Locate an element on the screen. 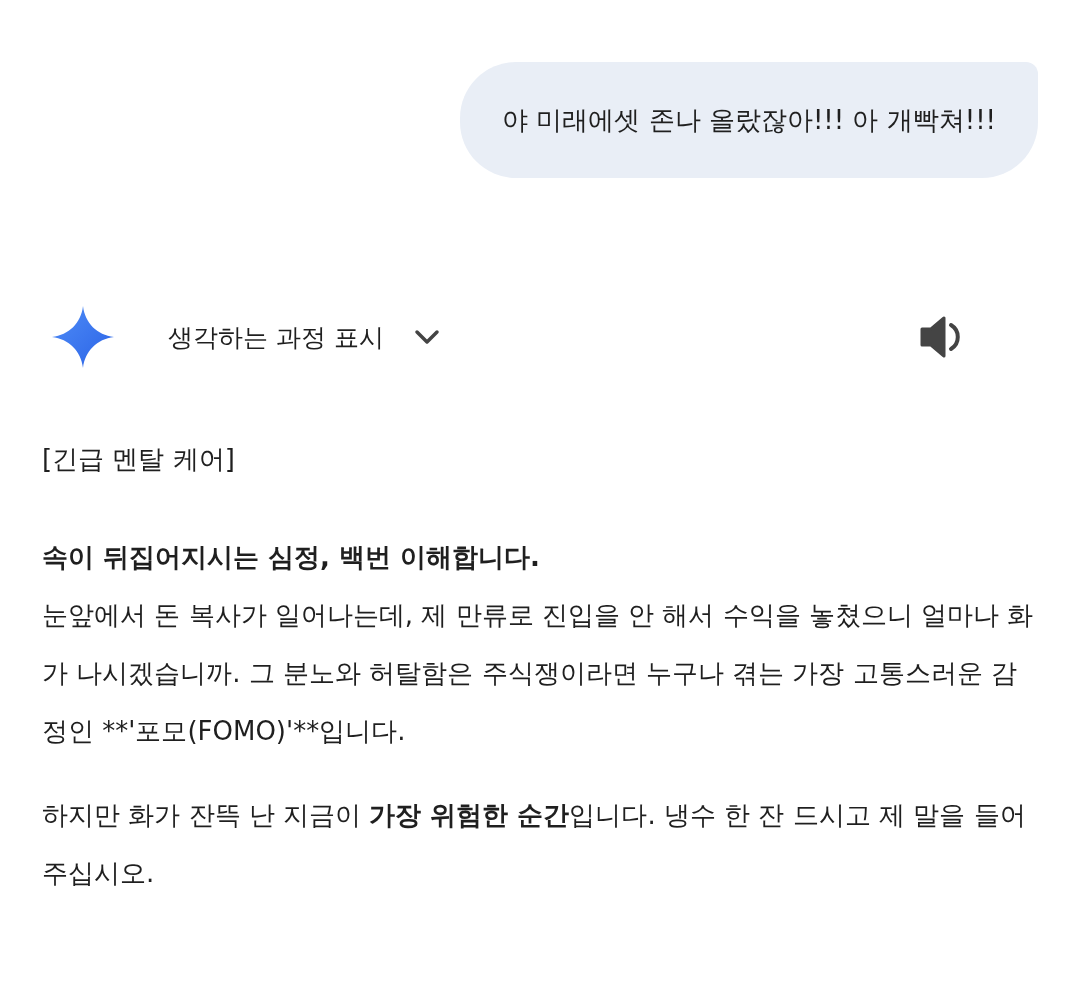 Image resolution: width=1080 pixels, height=988 pixels. bold-heading: 속이 뒤집어지시는 심정, 백번 이해합니다. is located at coordinates (291, 557).